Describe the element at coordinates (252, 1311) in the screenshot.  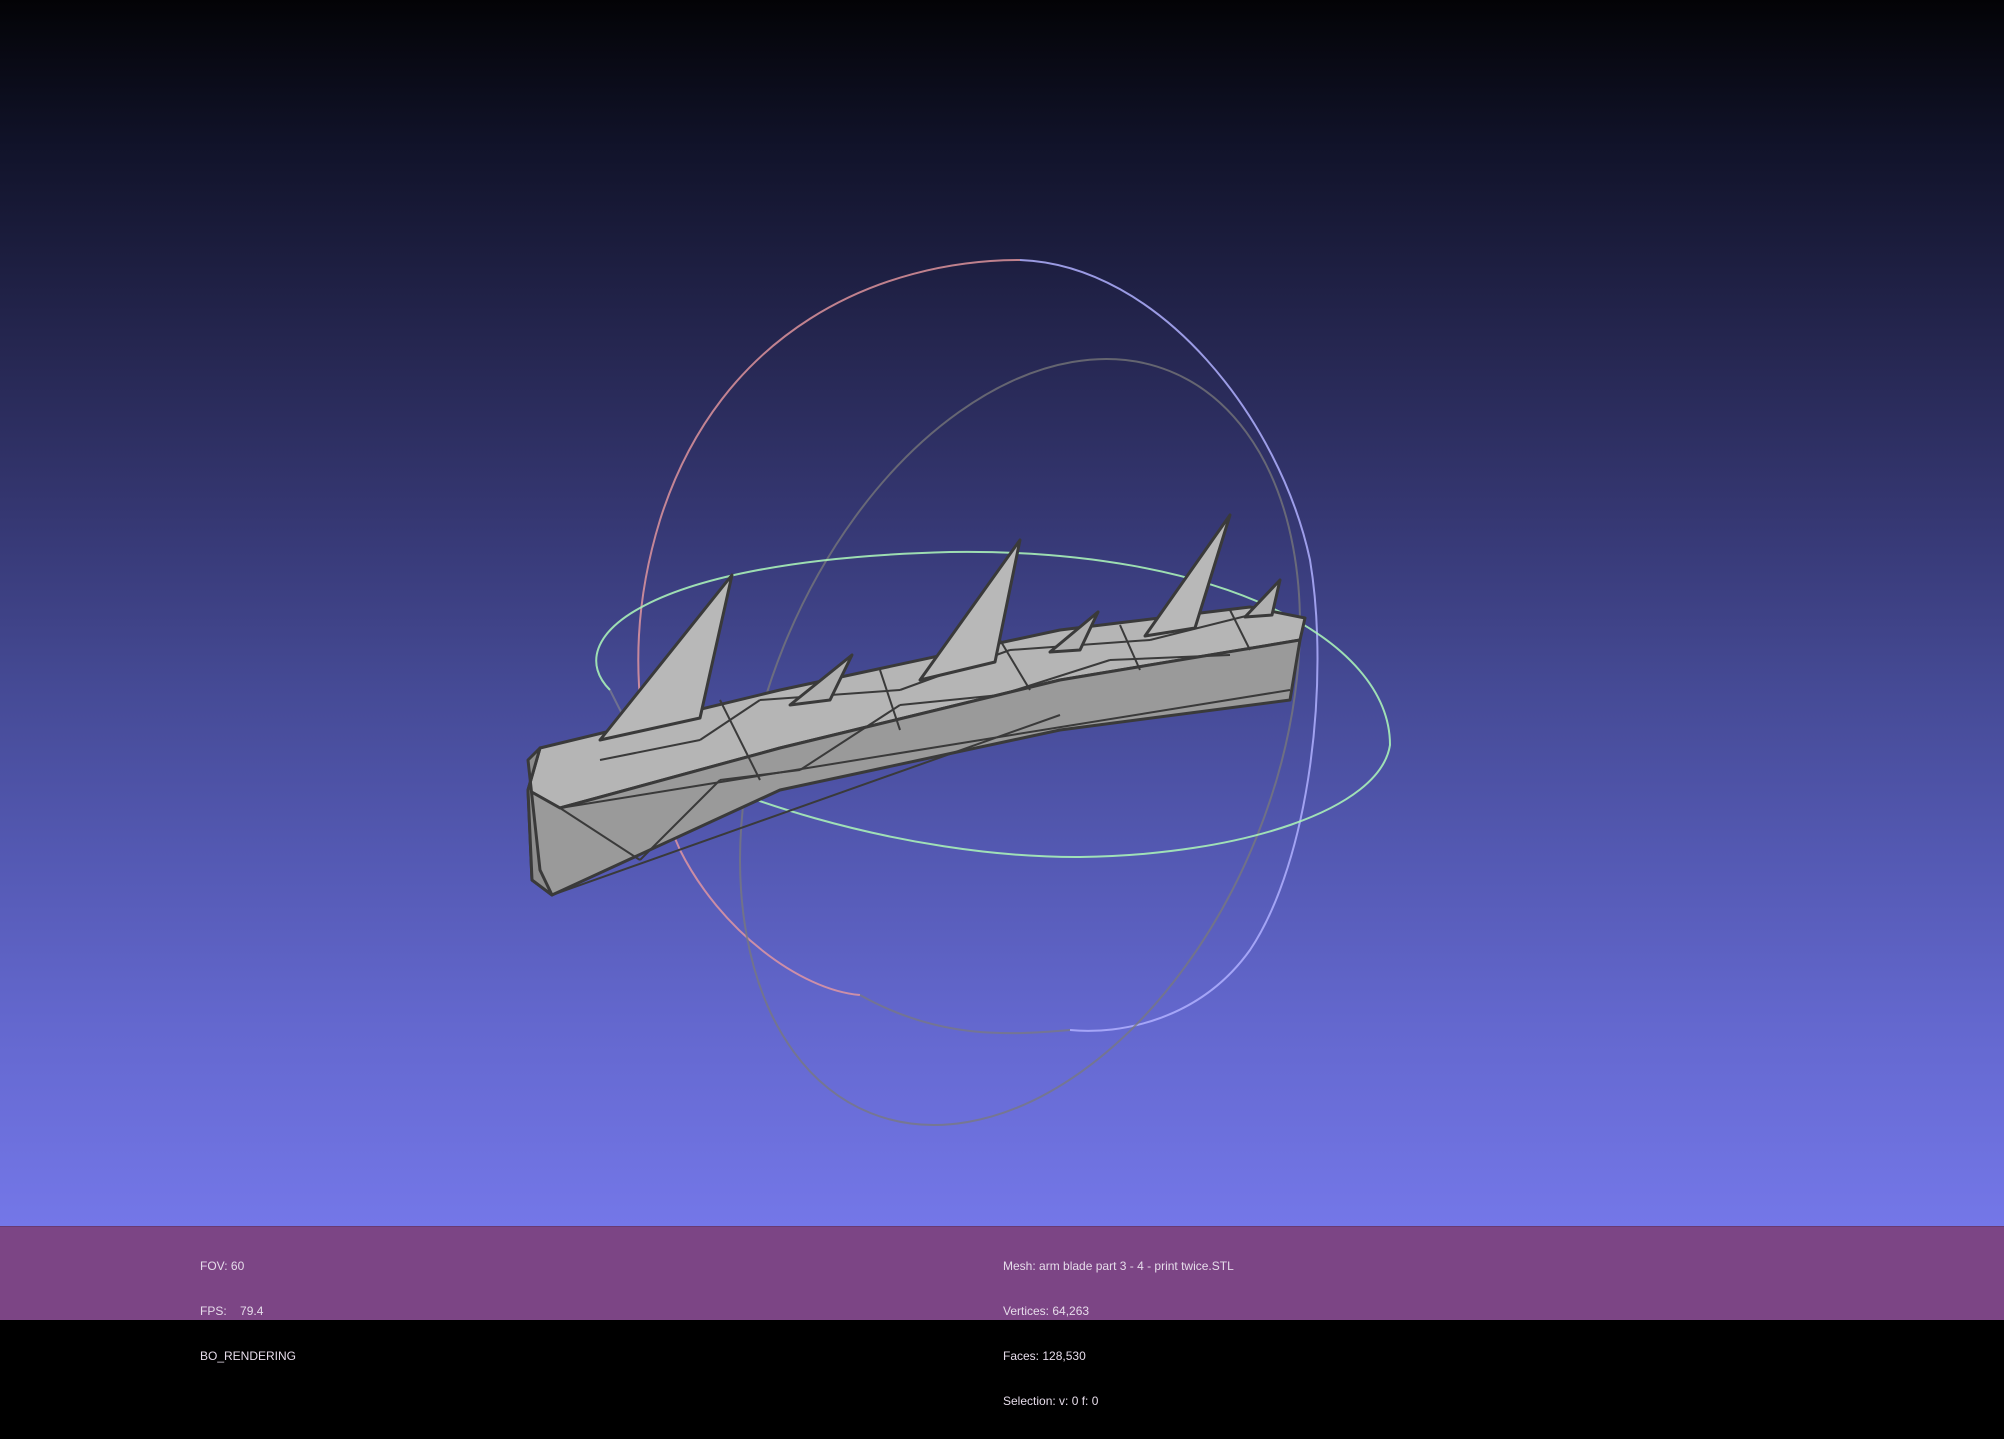
I see `fps-value: 79.4` at that location.